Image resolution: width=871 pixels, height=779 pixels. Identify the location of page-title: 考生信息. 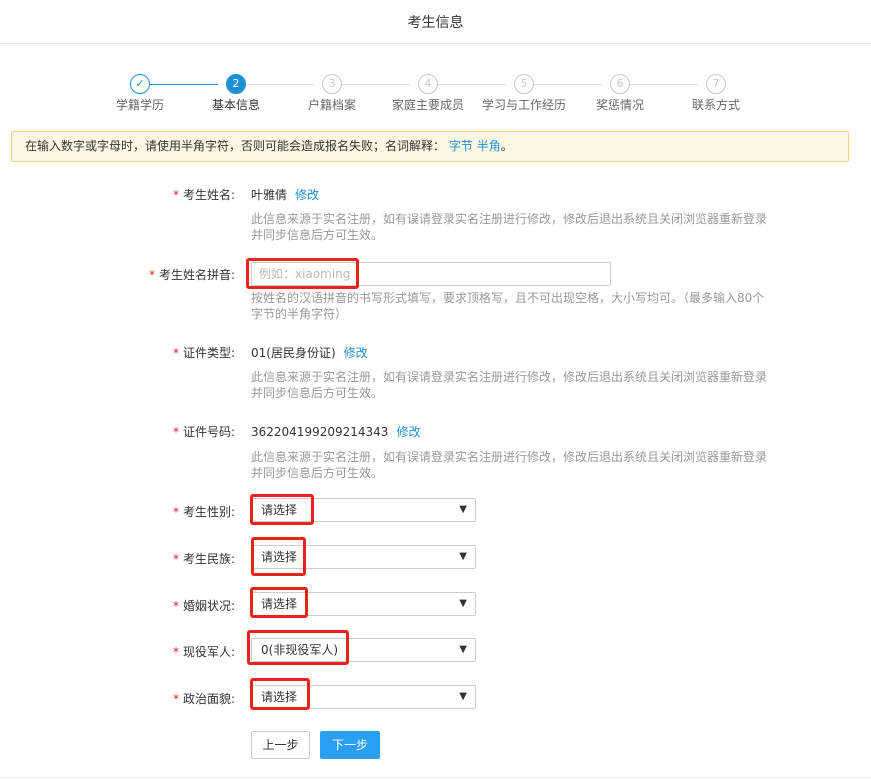
(435, 22).